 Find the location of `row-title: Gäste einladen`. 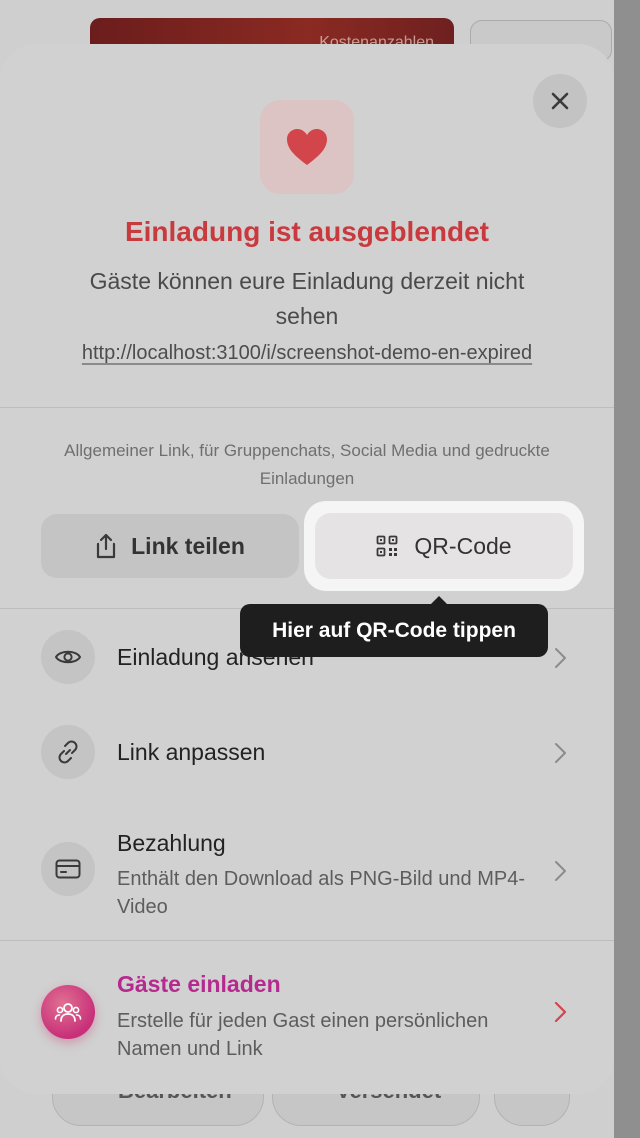

row-title: Gäste einladen is located at coordinates (199, 984).